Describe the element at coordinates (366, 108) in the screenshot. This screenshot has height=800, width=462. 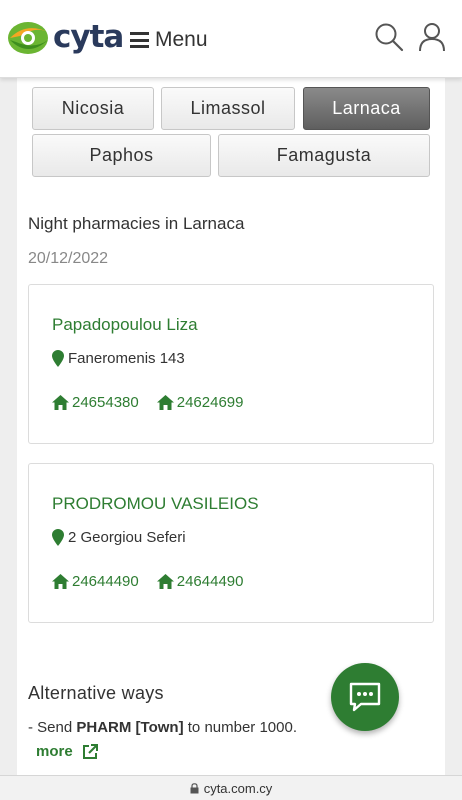
I see `city-button-larnaca: Larnaca` at that location.